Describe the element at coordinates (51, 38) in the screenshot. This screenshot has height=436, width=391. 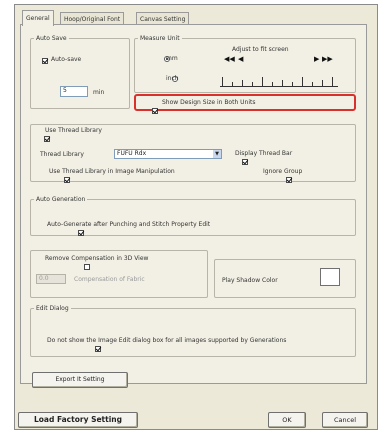
I see `auto-save-legend: Auto Save` at that location.